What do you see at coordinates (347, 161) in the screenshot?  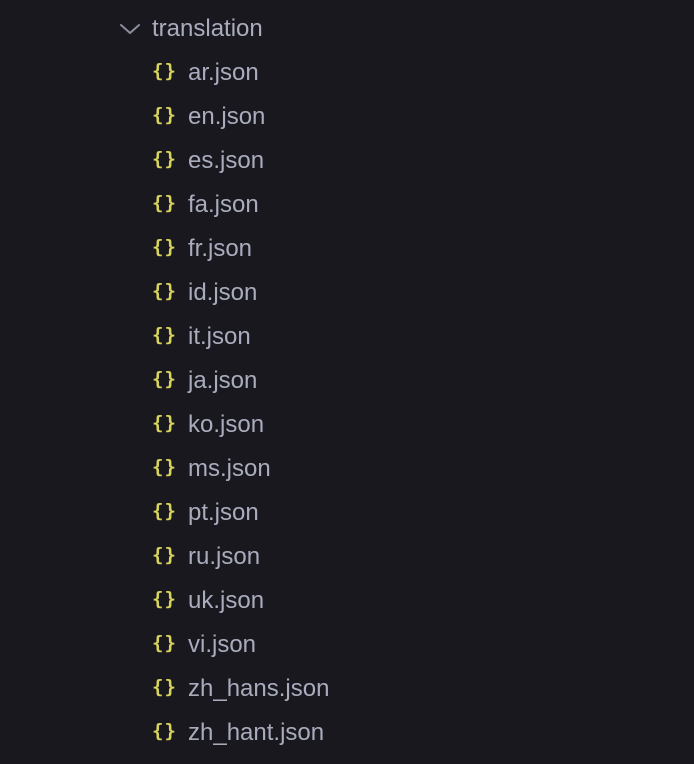 I see `file-item: {} es.json` at bounding box center [347, 161].